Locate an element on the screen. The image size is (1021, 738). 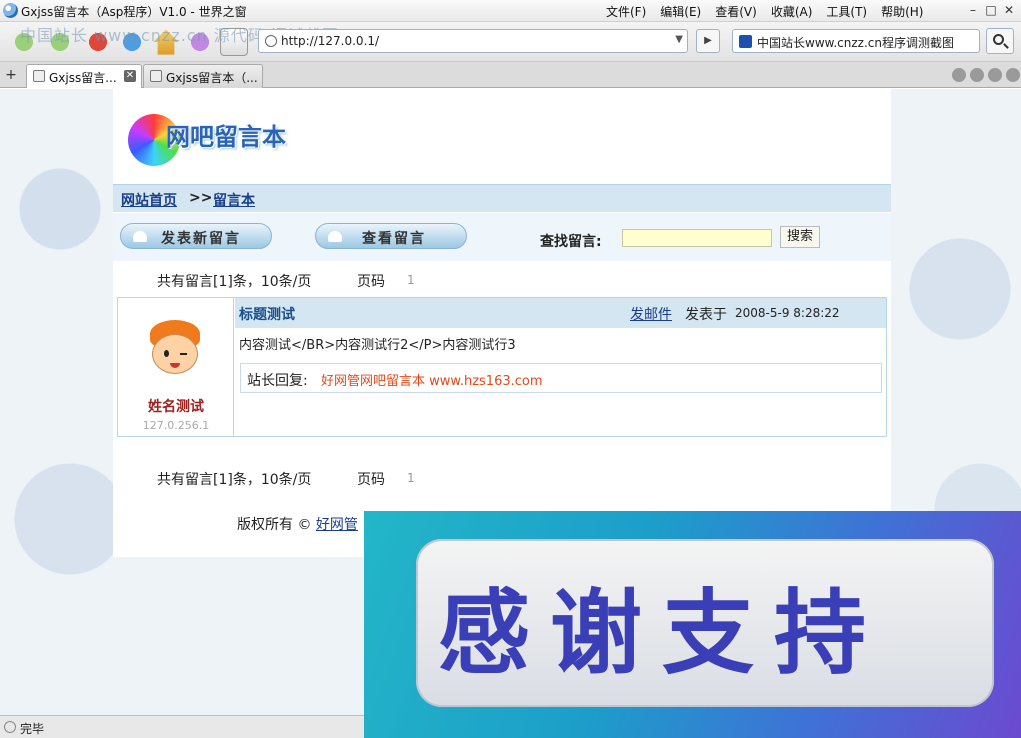
copyright: 版权所有 © 好网管 is located at coordinates (297, 524).